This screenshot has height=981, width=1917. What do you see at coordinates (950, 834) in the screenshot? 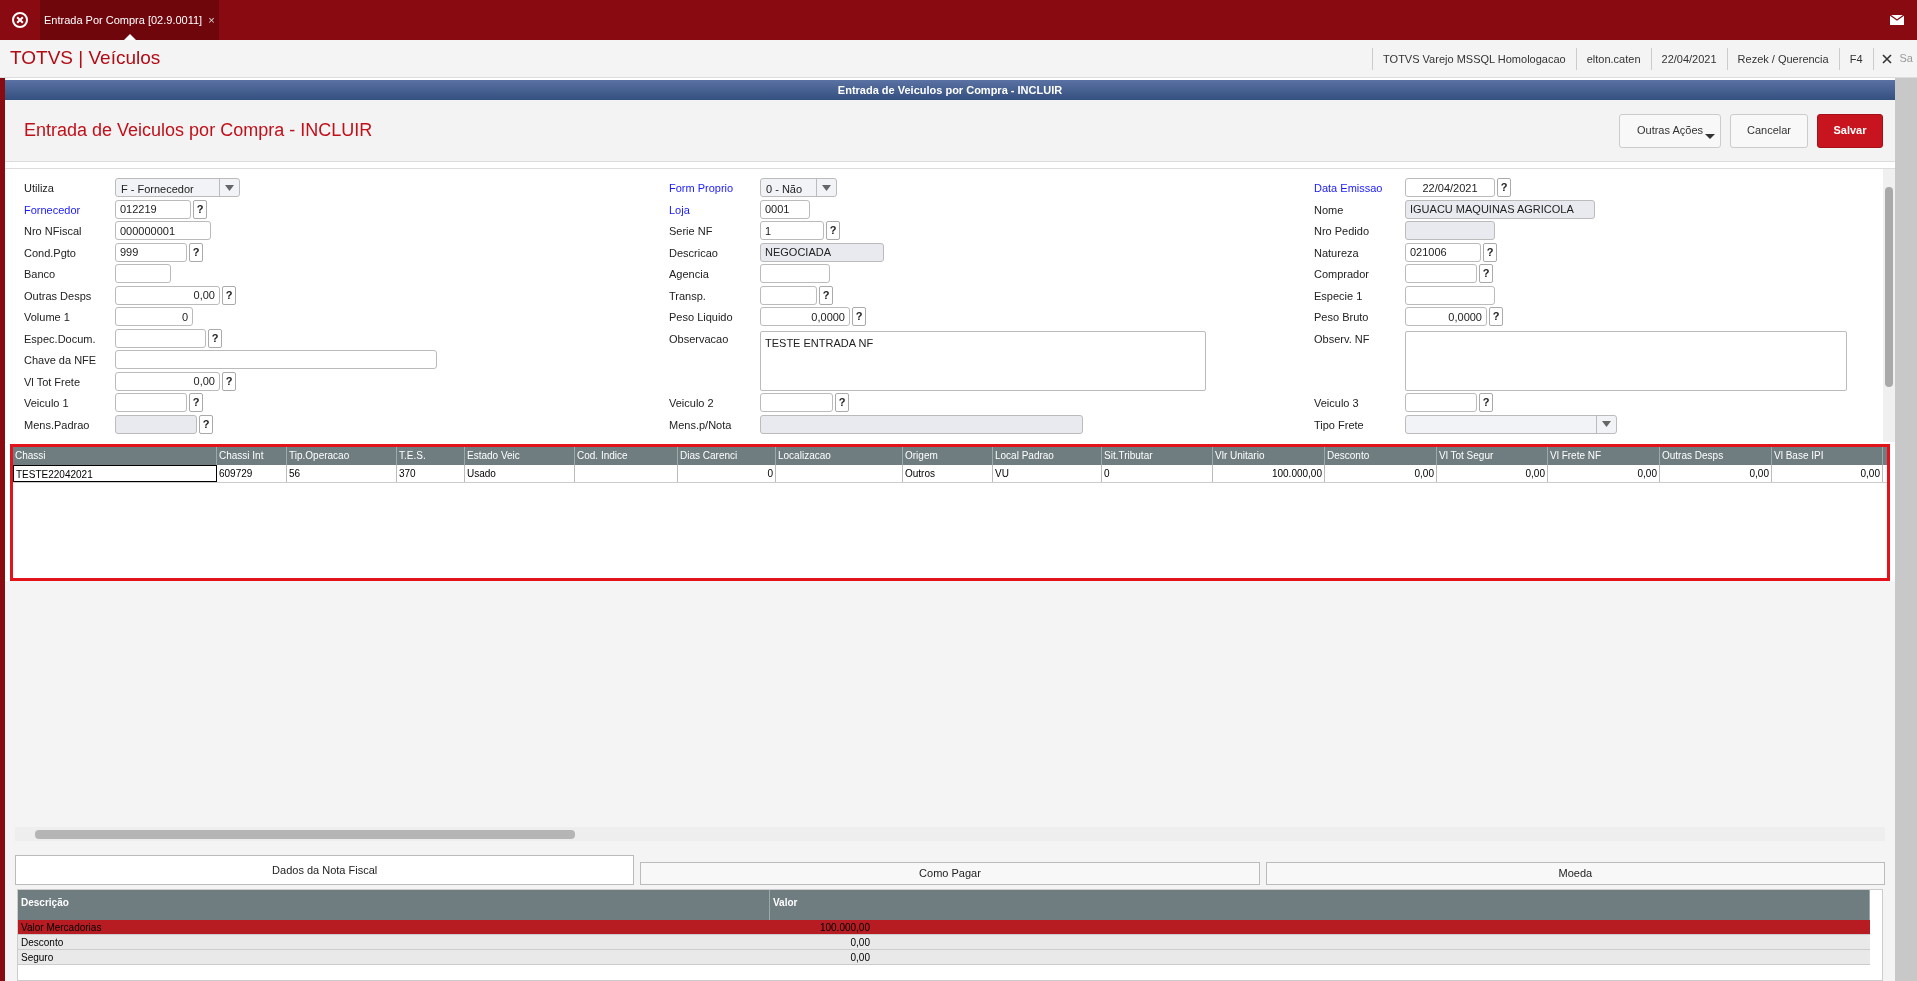
I see `horizontal-scrollbar` at bounding box center [950, 834].